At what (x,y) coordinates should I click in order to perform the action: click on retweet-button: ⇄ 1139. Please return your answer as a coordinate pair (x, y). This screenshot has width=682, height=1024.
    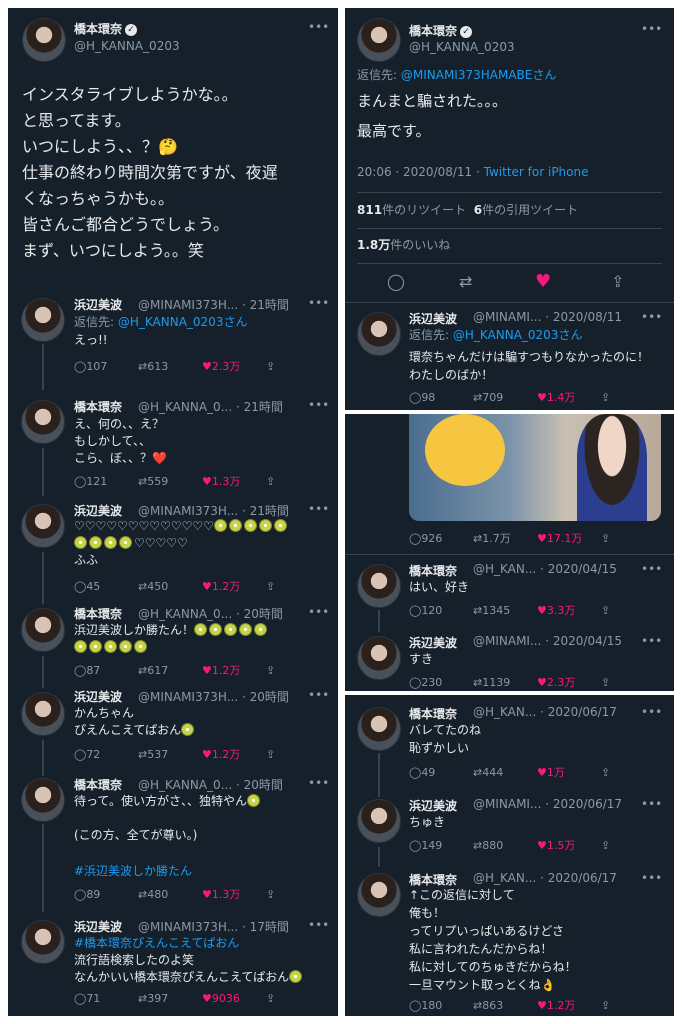
    Looking at the image, I should click on (505, 682).